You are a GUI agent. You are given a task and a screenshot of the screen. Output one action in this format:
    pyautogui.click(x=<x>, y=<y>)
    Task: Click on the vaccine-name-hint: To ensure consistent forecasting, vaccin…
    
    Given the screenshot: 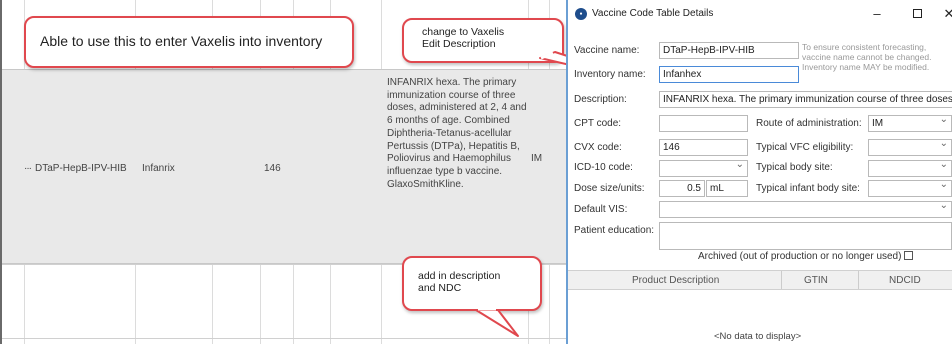 What is the action you would take?
    pyautogui.click(x=867, y=57)
    